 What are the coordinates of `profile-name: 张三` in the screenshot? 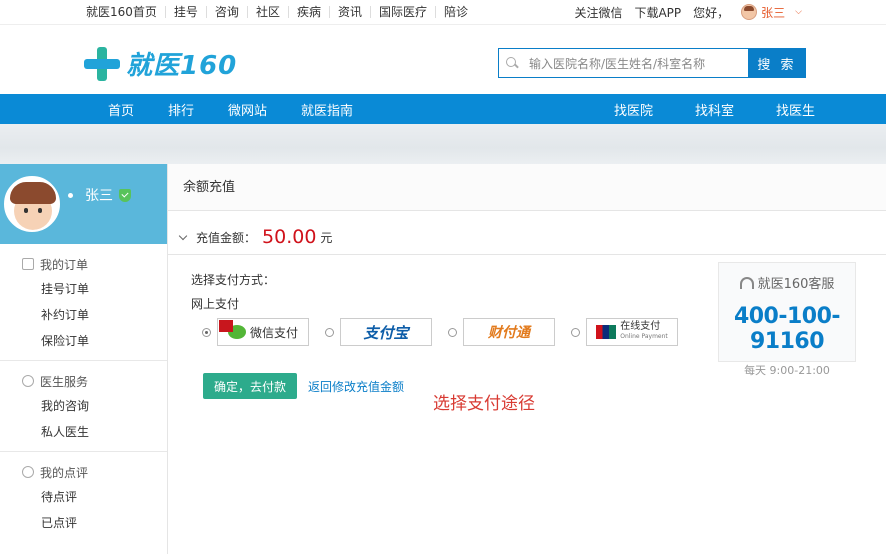 It's located at (99, 196).